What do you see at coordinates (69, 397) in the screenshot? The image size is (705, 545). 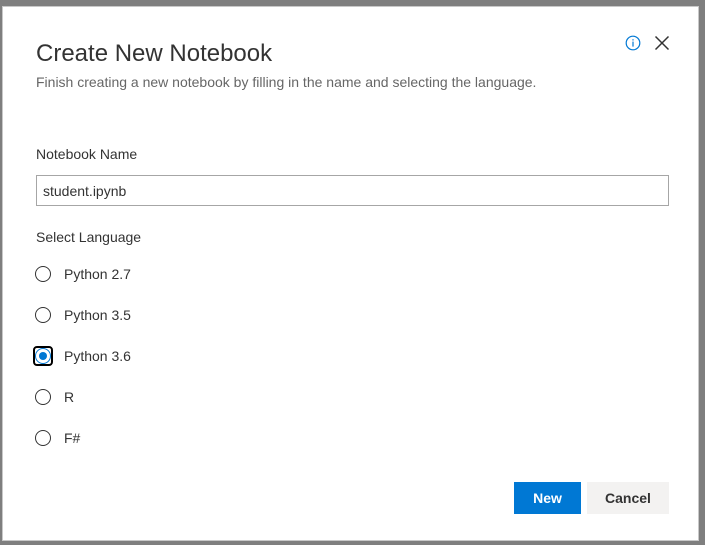 I see `radio-label: R` at bounding box center [69, 397].